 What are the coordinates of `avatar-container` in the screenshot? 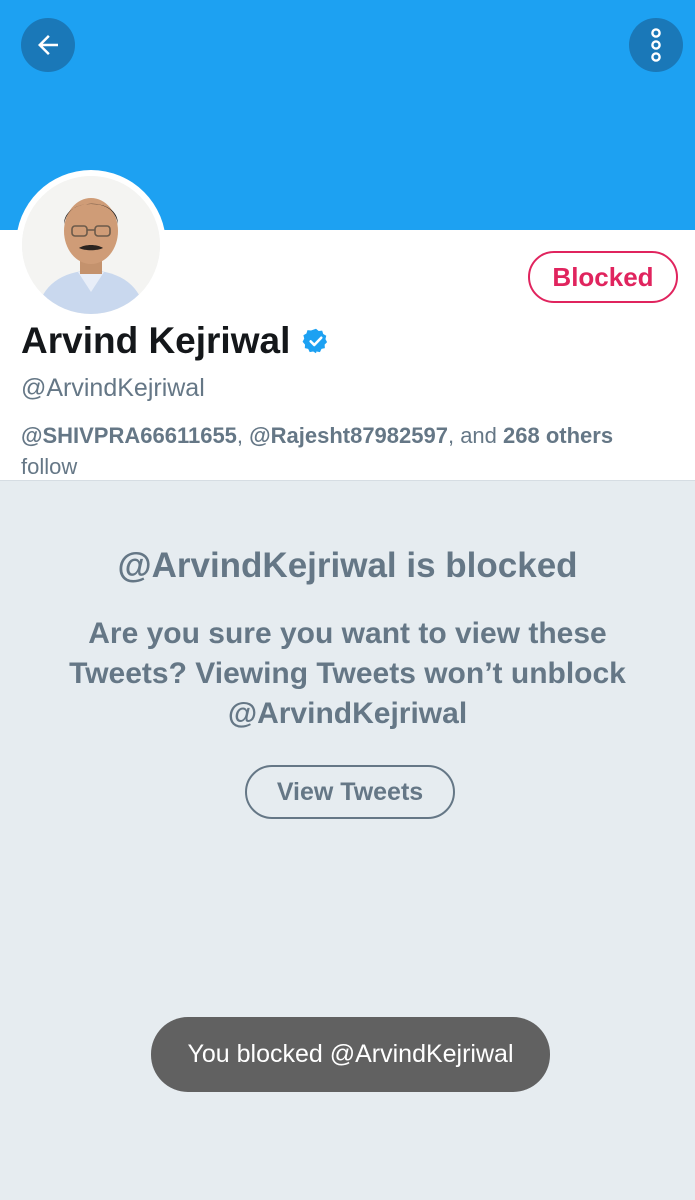 It's located at (91, 245).